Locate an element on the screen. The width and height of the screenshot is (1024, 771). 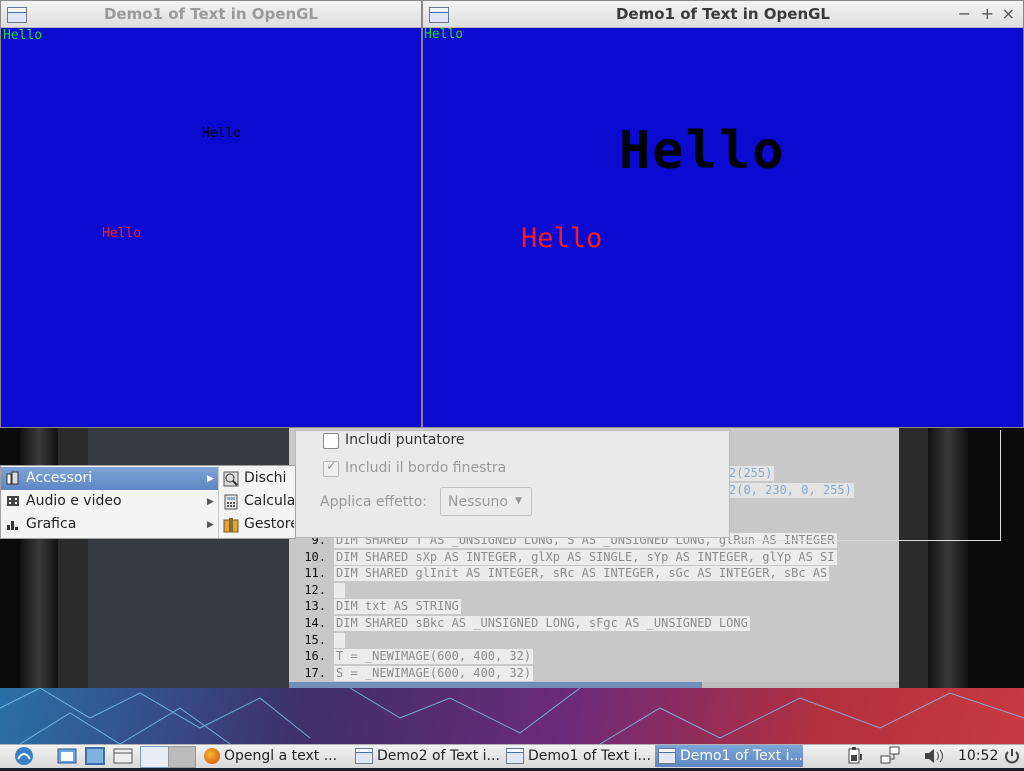
code-line: S = _NEWIMAGE(600, 400, 32) is located at coordinates (434, 673).